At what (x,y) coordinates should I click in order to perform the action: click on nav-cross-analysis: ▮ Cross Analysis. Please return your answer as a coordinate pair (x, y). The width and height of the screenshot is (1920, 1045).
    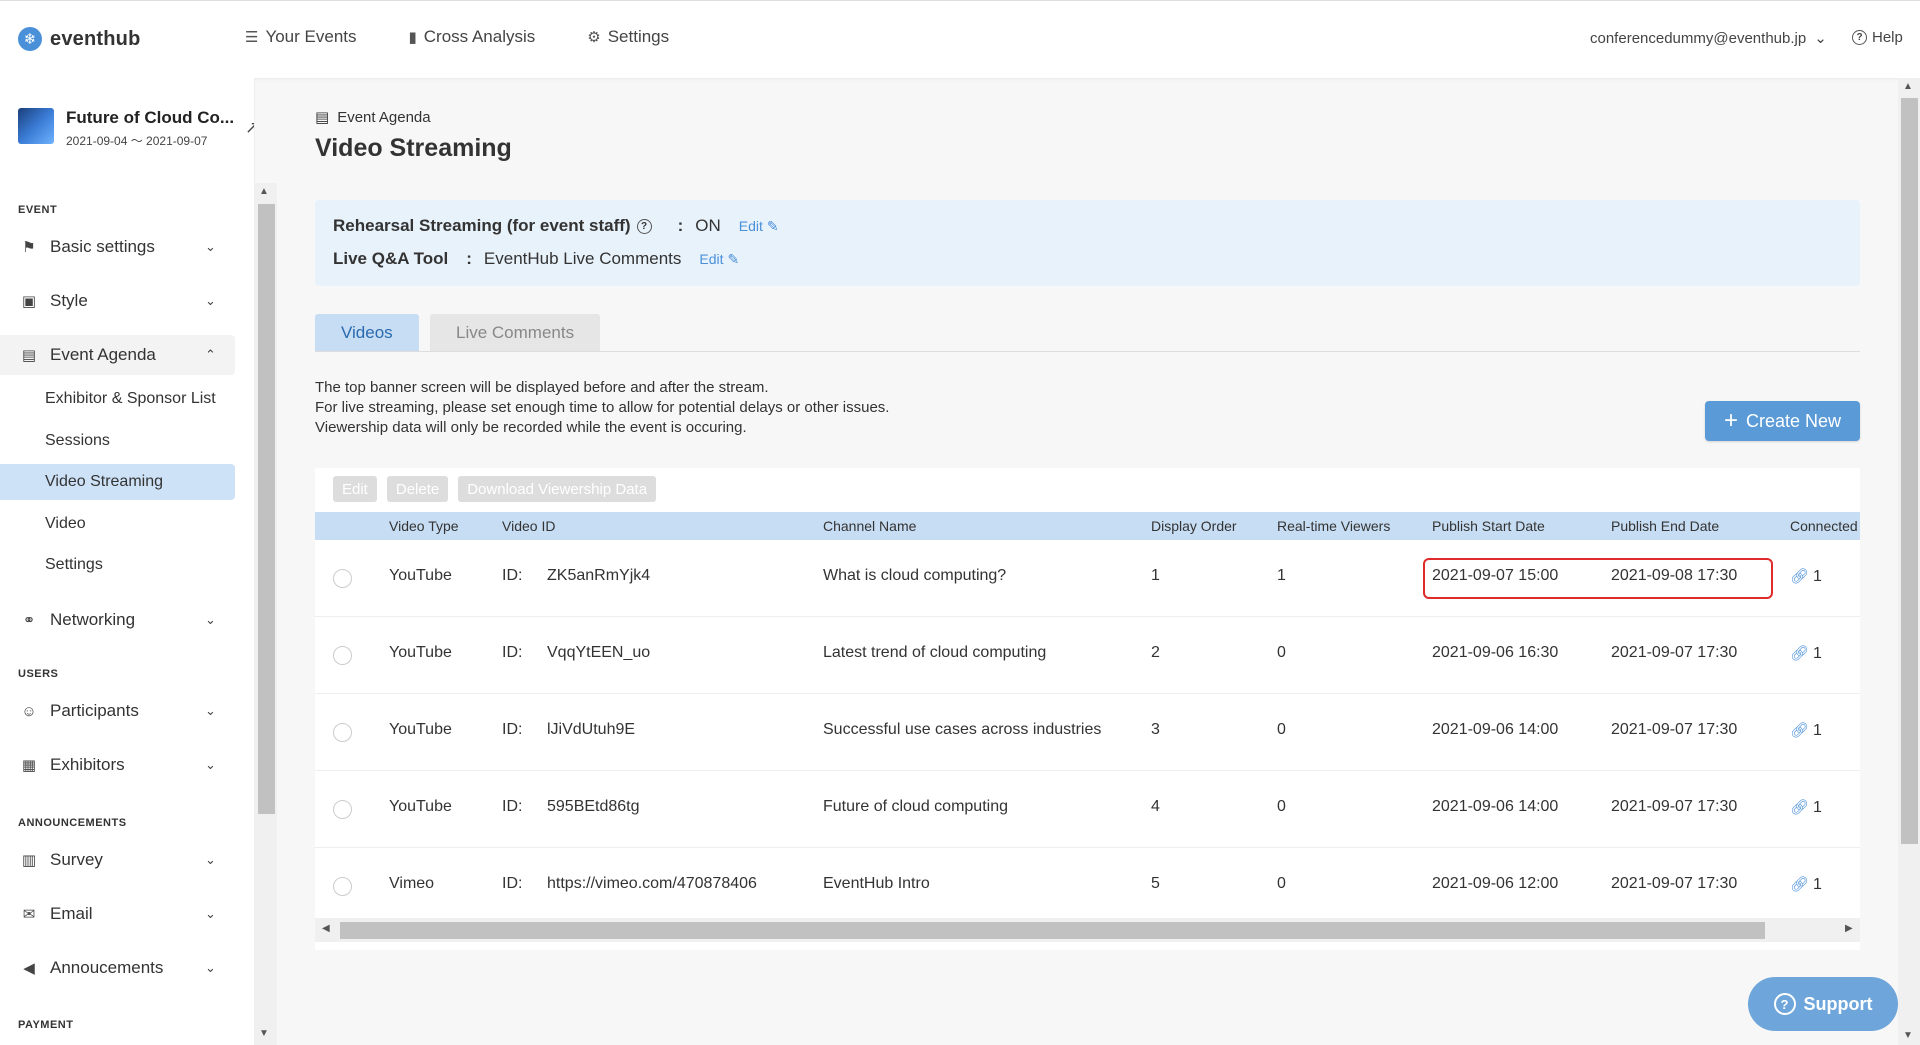
    Looking at the image, I should click on (472, 37).